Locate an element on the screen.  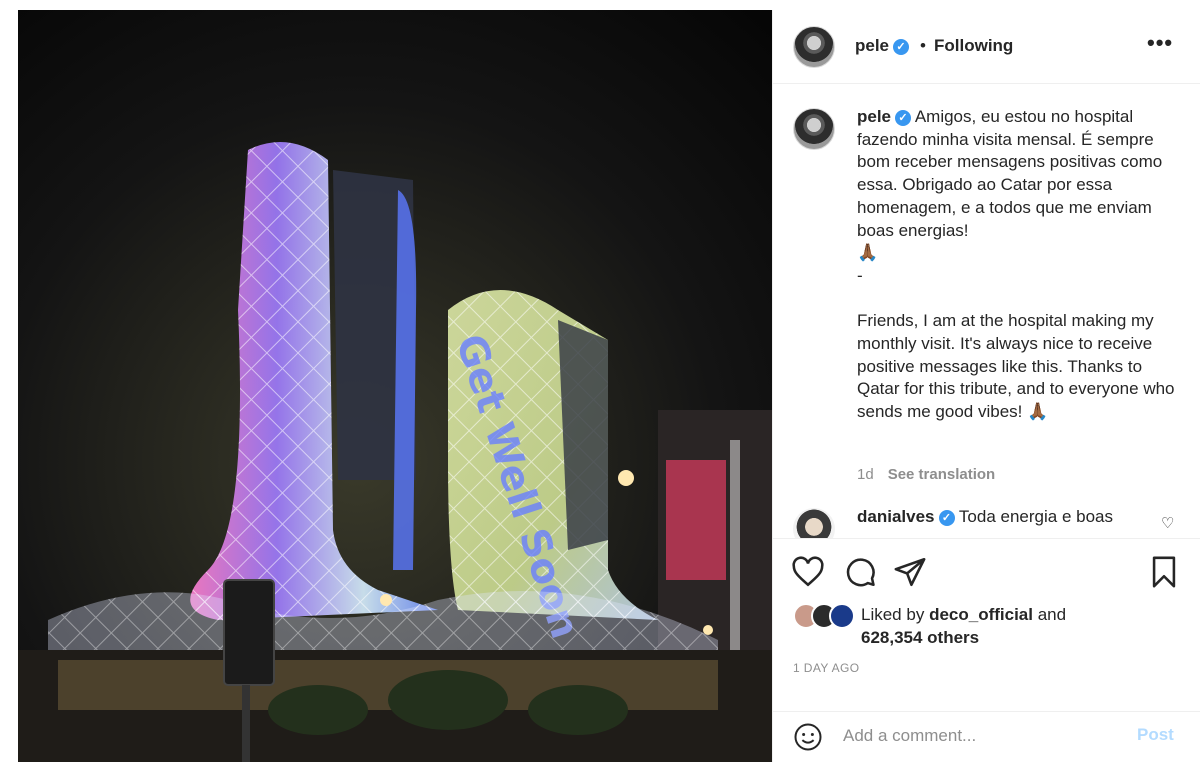
emoji-icon is located at coordinates (808, 737).